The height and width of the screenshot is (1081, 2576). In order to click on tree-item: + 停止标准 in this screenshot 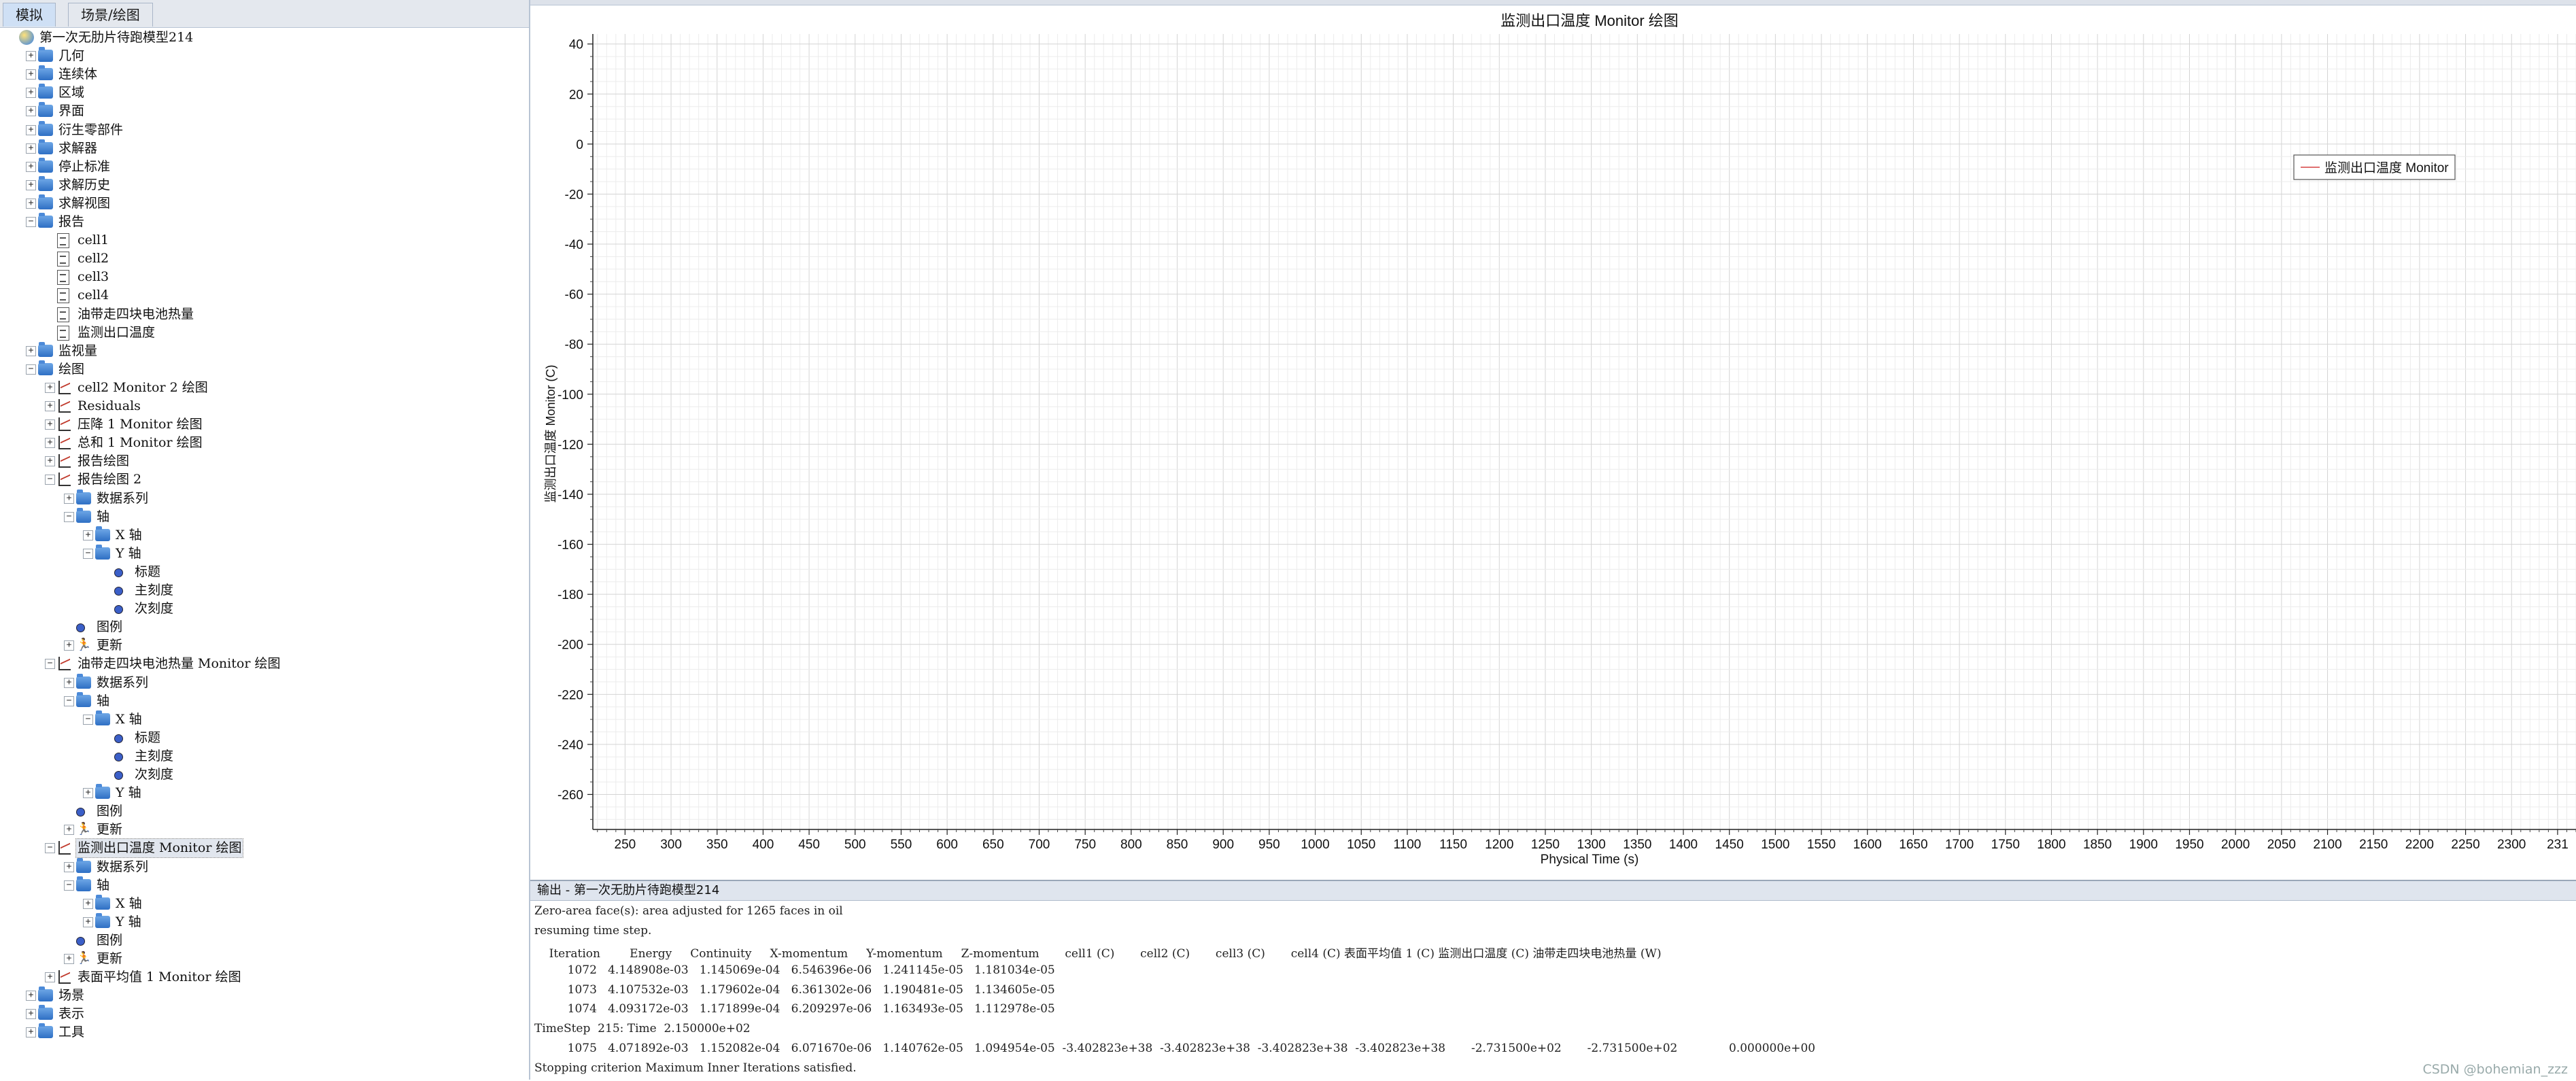, I will do `click(264, 166)`.